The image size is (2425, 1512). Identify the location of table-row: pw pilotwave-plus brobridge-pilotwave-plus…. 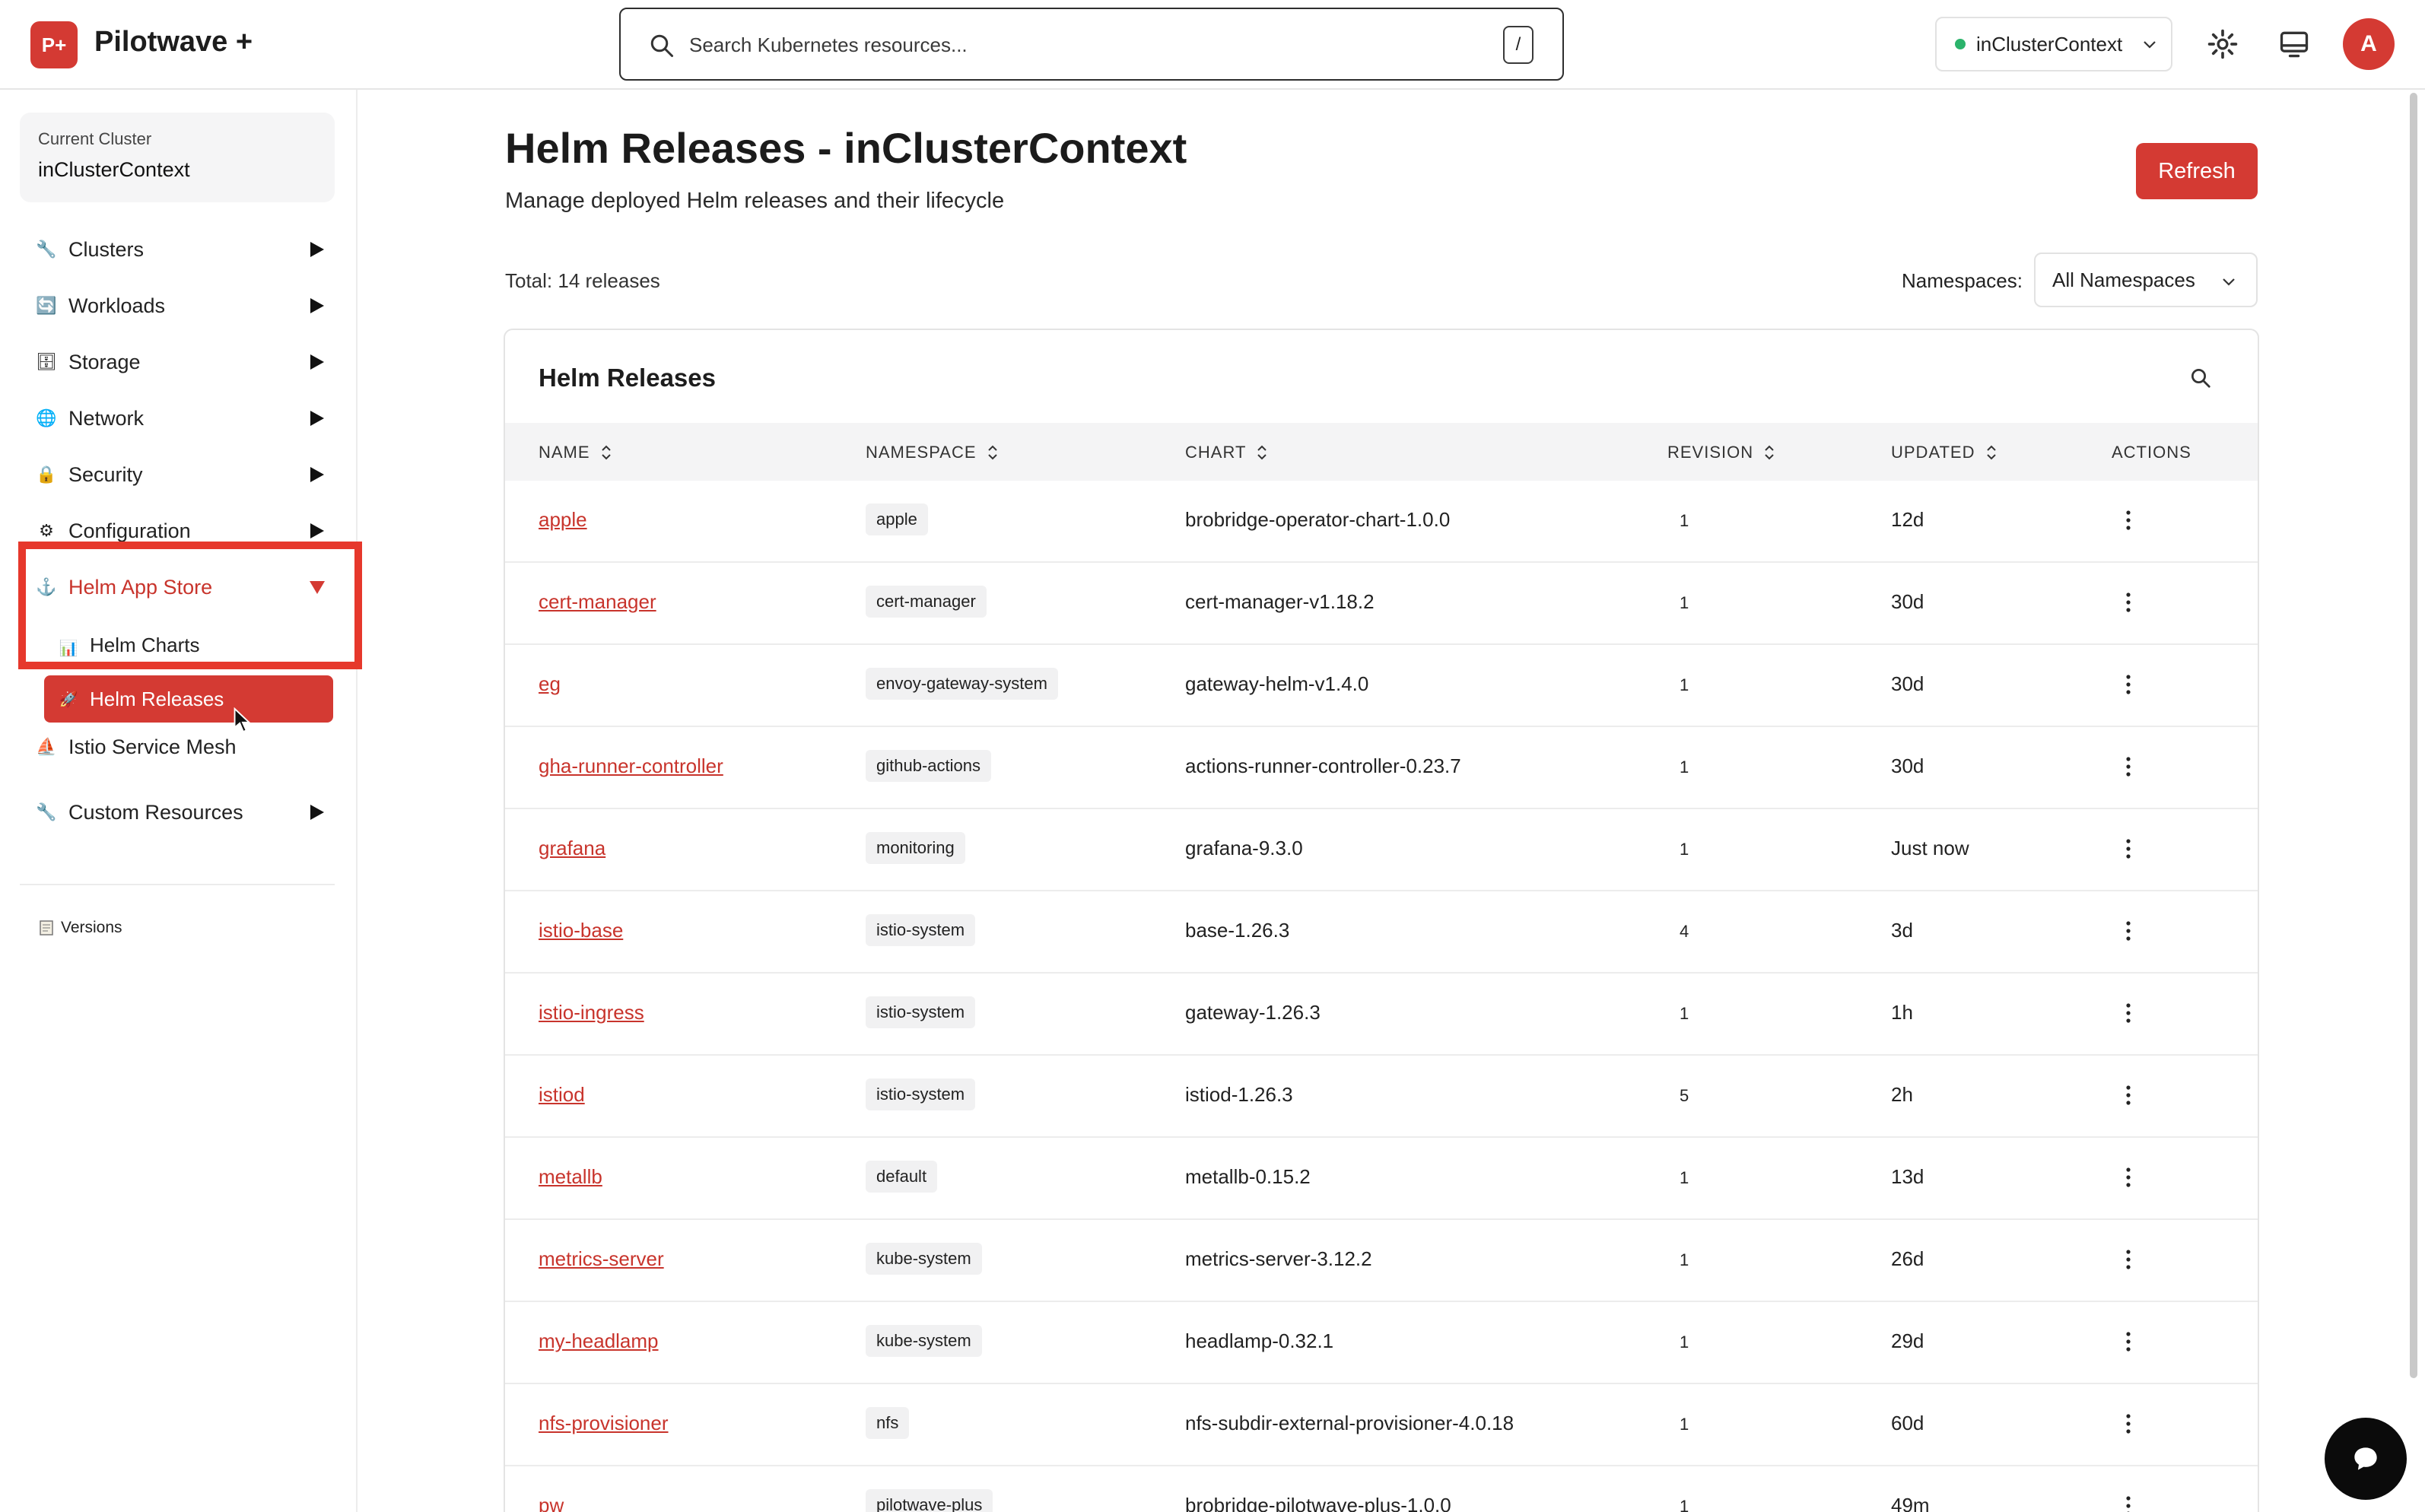
(1381, 1489).